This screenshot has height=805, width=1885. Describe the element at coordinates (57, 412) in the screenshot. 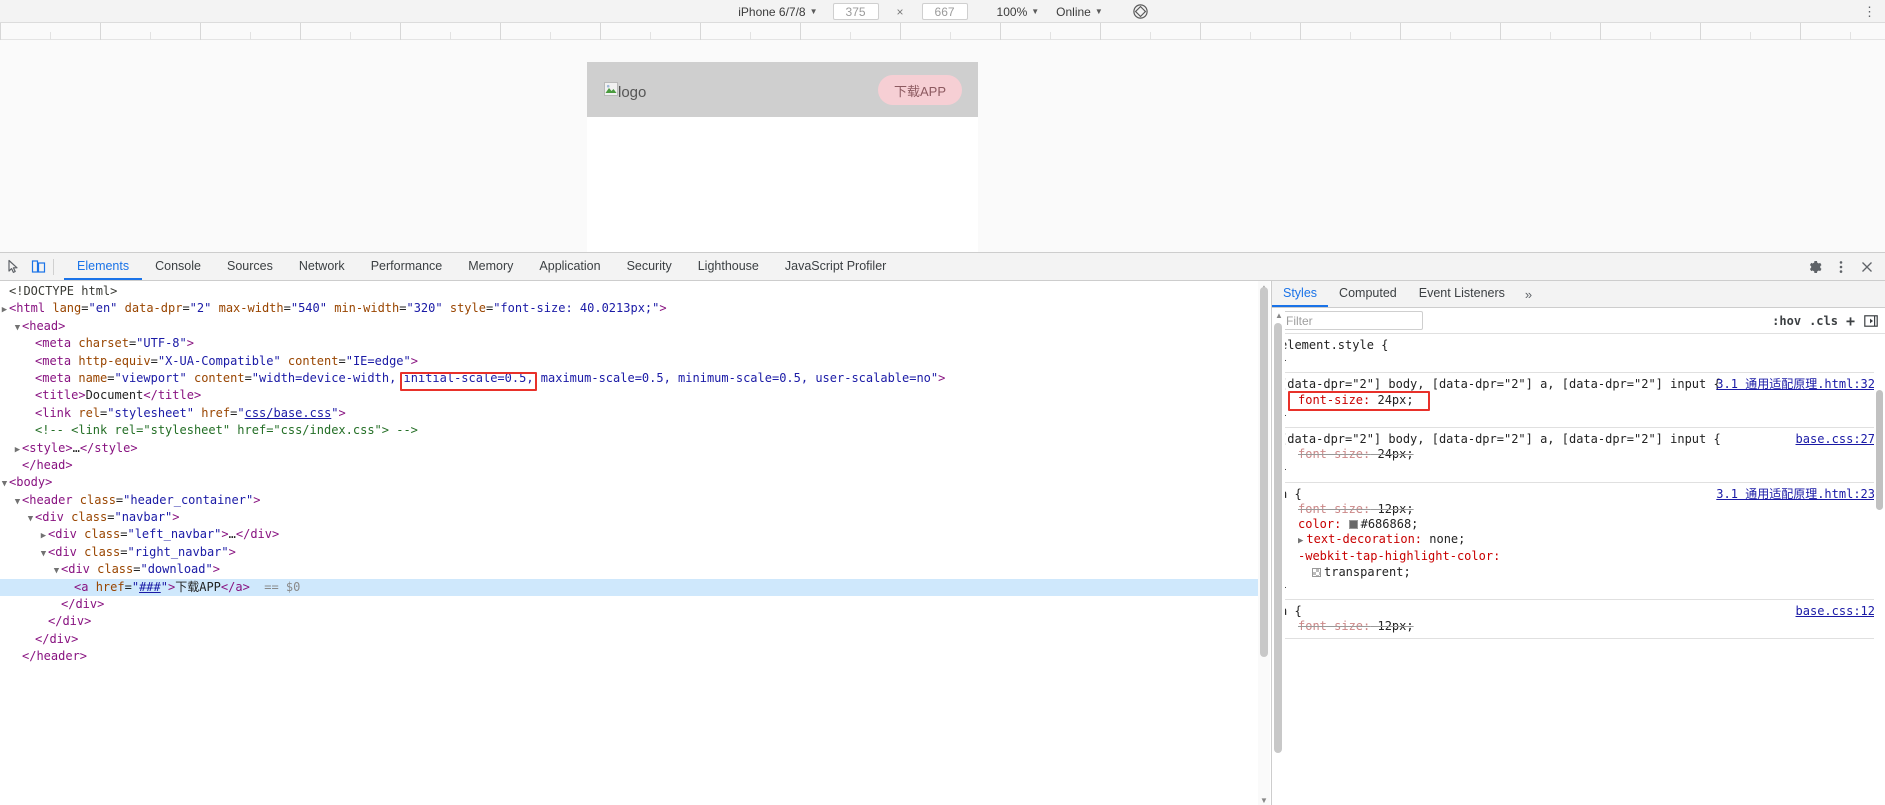

I see `dom-token: <link` at that location.